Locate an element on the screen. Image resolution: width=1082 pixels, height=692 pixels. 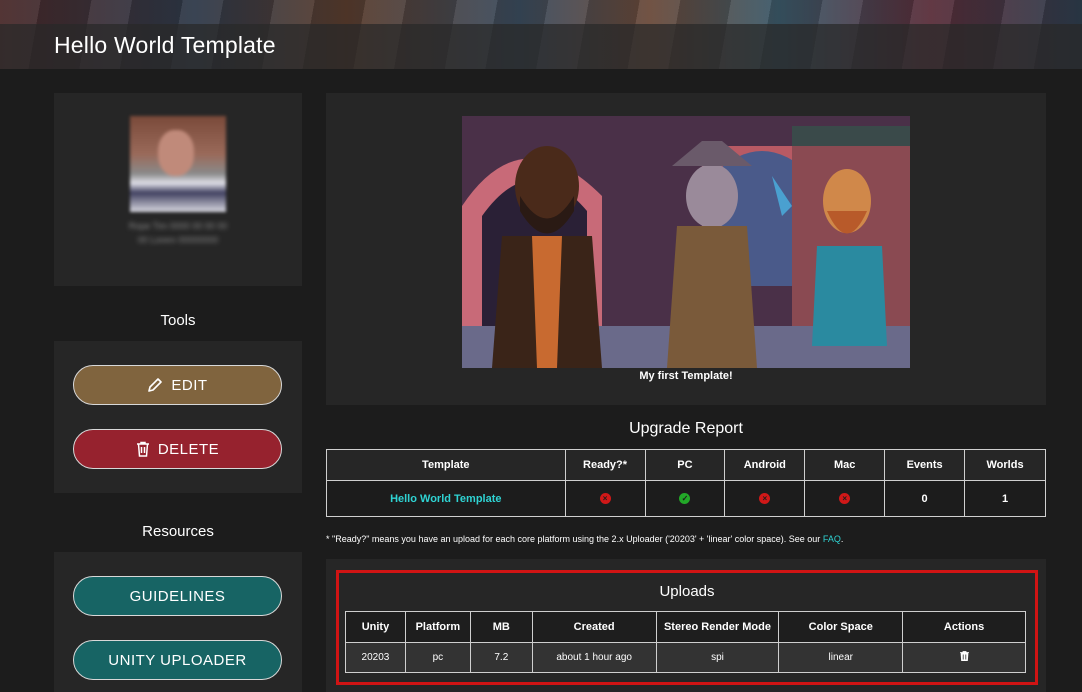
upload-created: about 1 hour ago is located at coordinates (594, 657).